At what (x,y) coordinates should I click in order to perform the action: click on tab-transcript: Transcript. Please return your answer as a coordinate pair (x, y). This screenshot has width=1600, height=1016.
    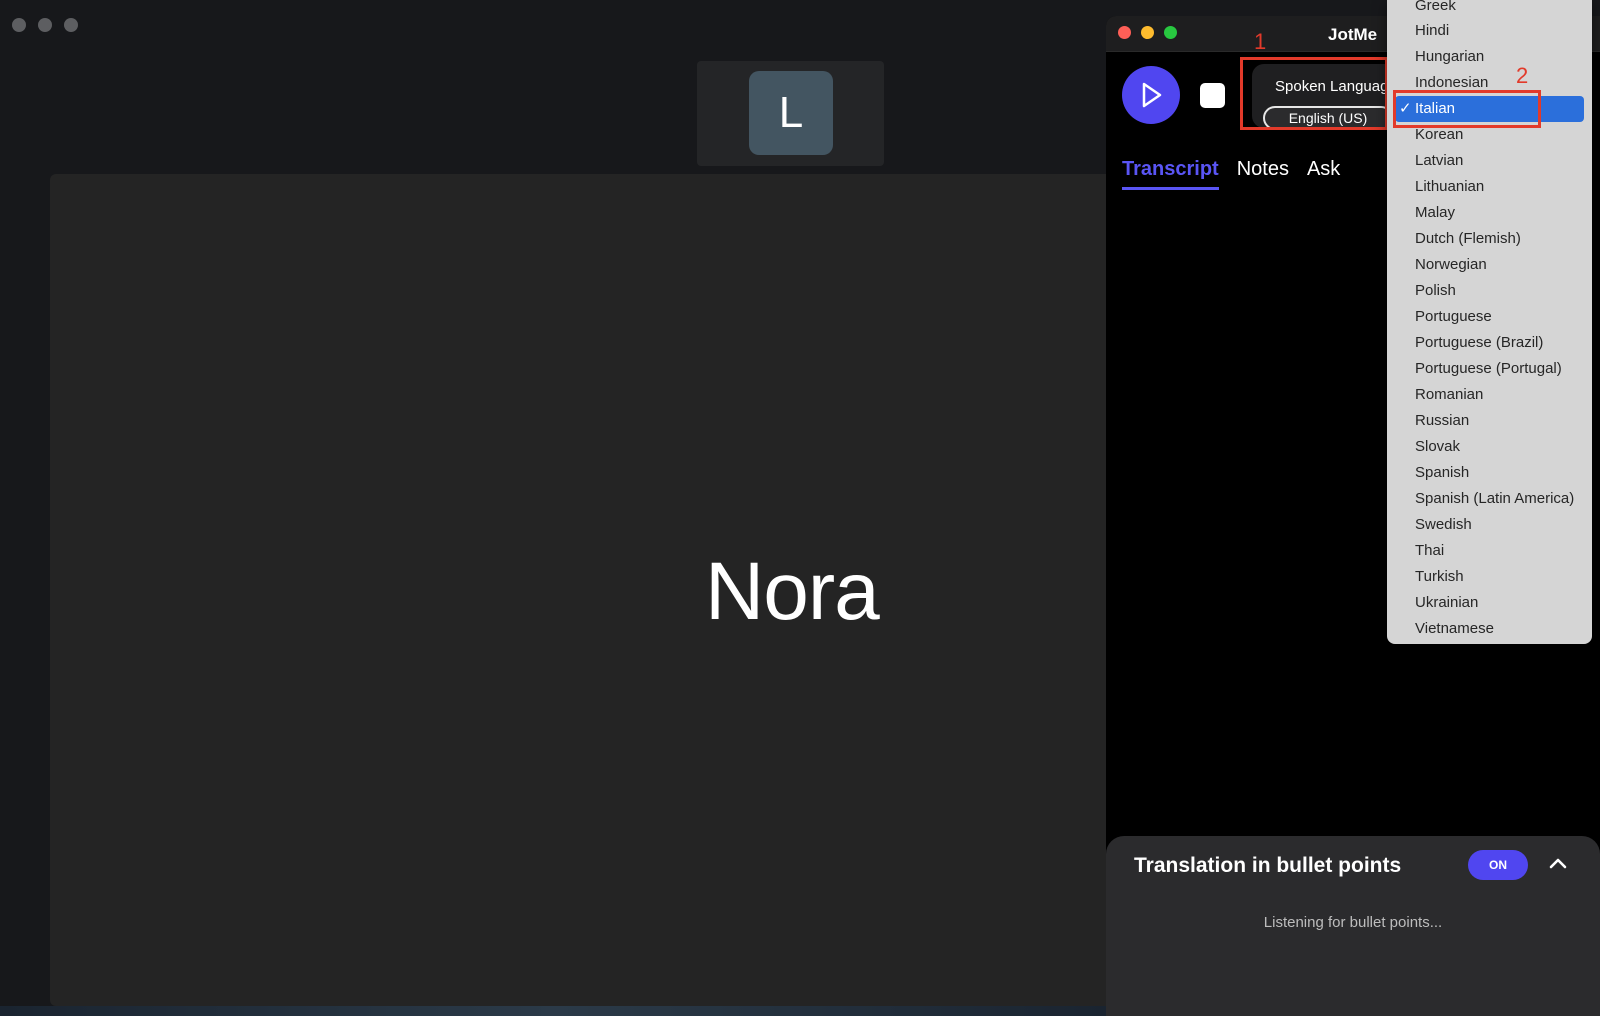
    Looking at the image, I should click on (1170, 174).